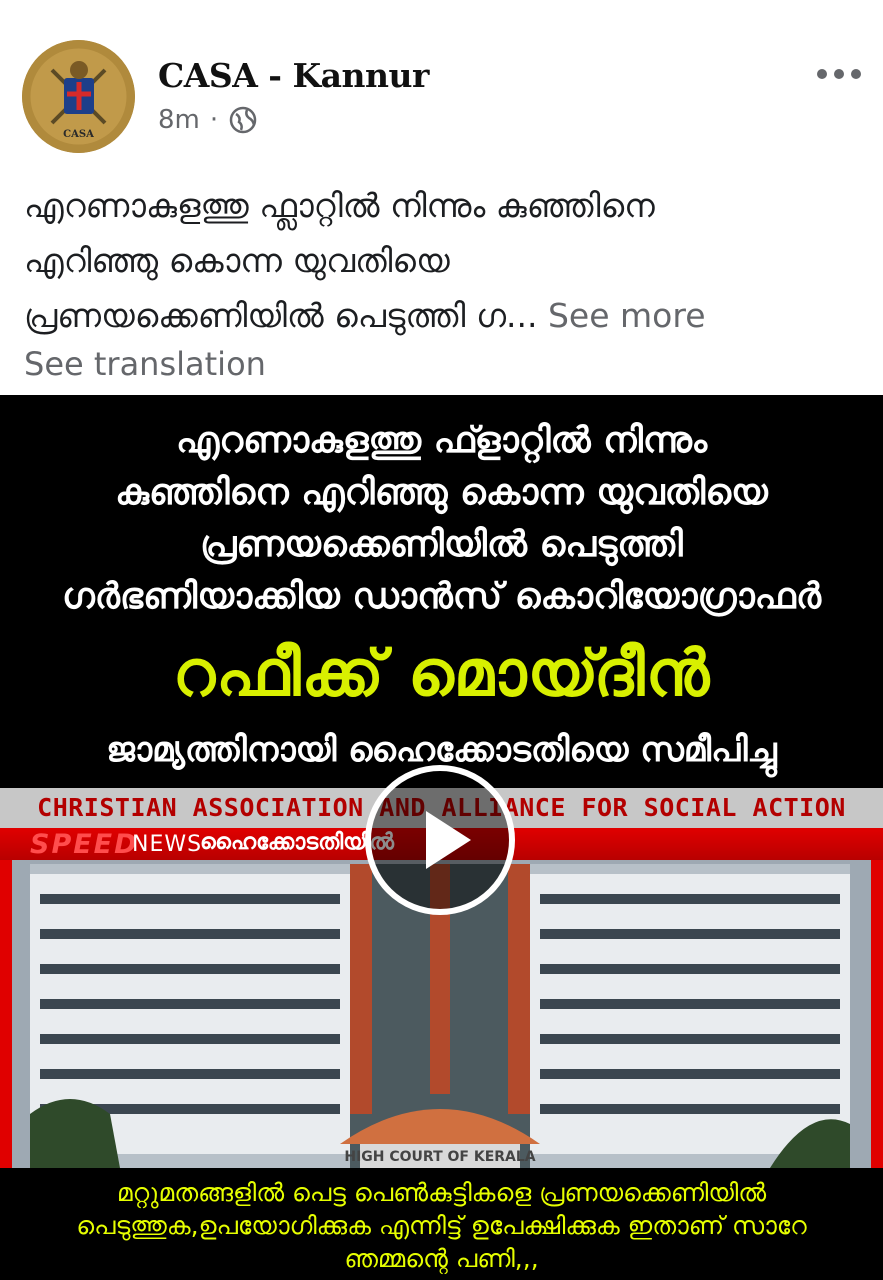 The height and width of the screenshot is (1280, 883). I want to click on caption-line: എറിഞ്ഞു കൊന്ന യുവതിയെ, so click(237, 260).